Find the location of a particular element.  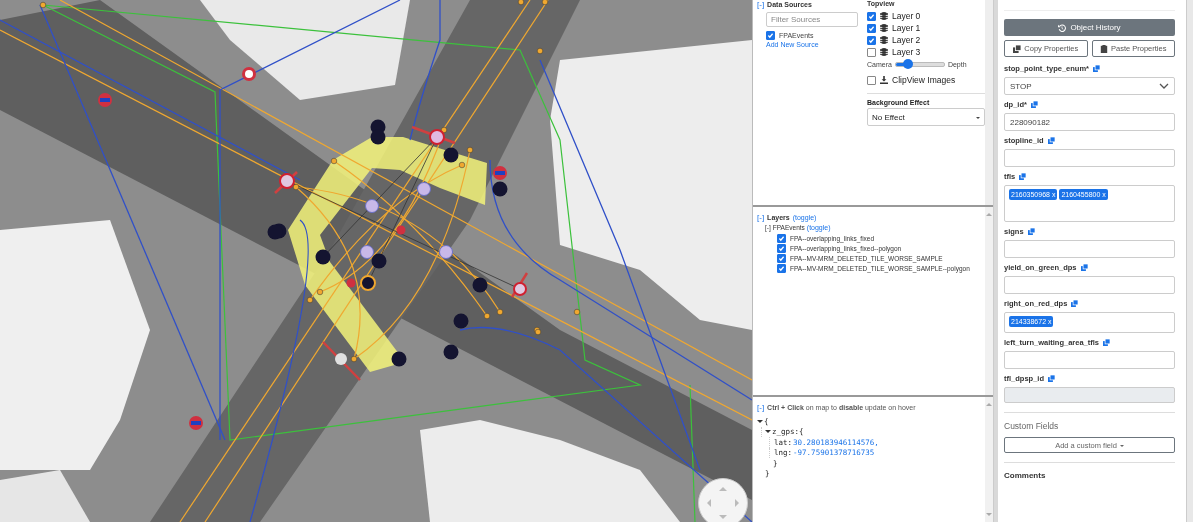

filter-sources-field: Filter Sources is located at coordinates (812, 19).